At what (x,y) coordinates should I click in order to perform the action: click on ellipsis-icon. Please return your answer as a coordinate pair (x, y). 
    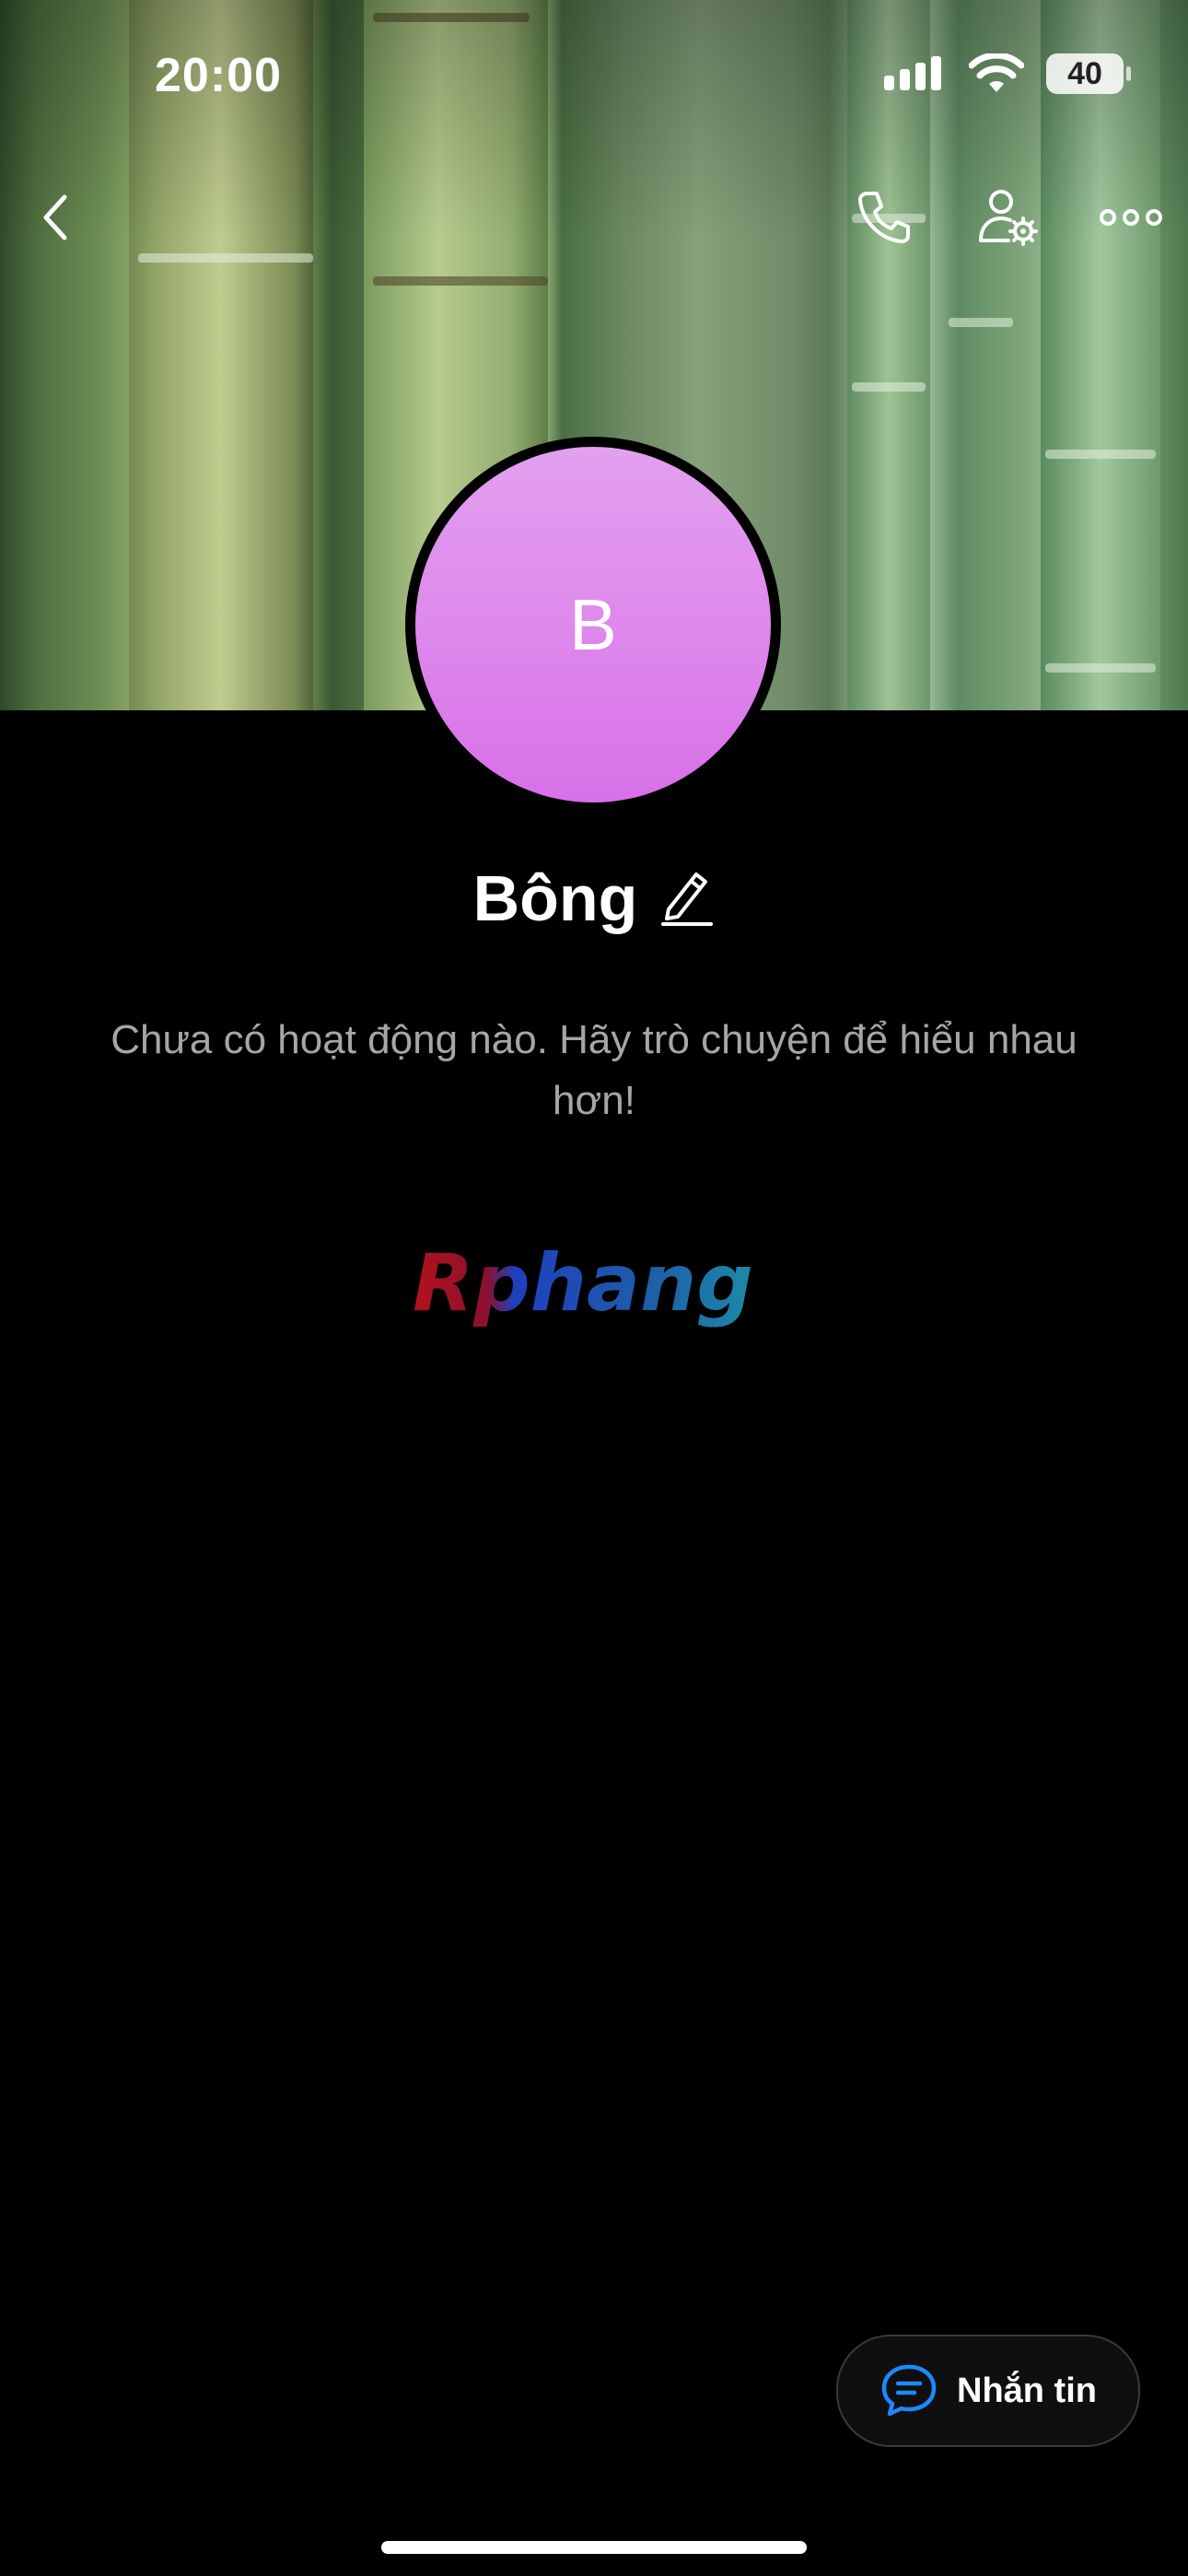
    Looking at the image, I should click on (1131, 217).